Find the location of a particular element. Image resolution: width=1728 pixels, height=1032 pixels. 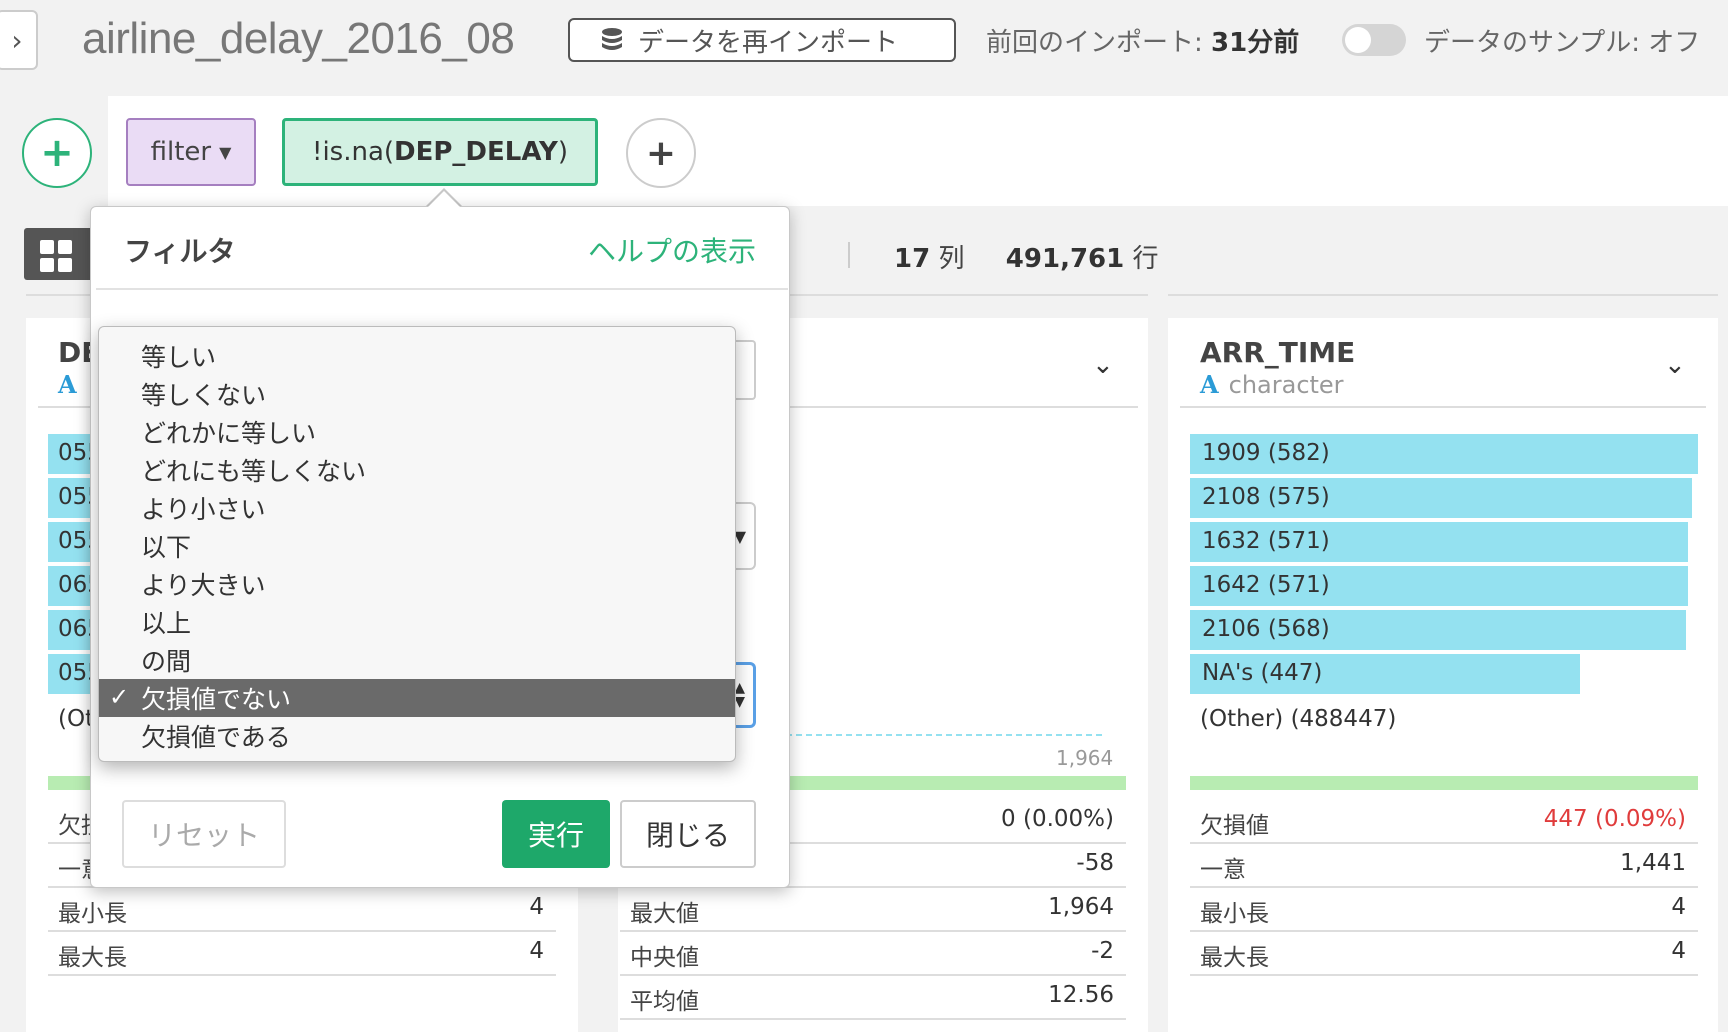

stat-value: 12.56 is located at coordinates (1081, 995).